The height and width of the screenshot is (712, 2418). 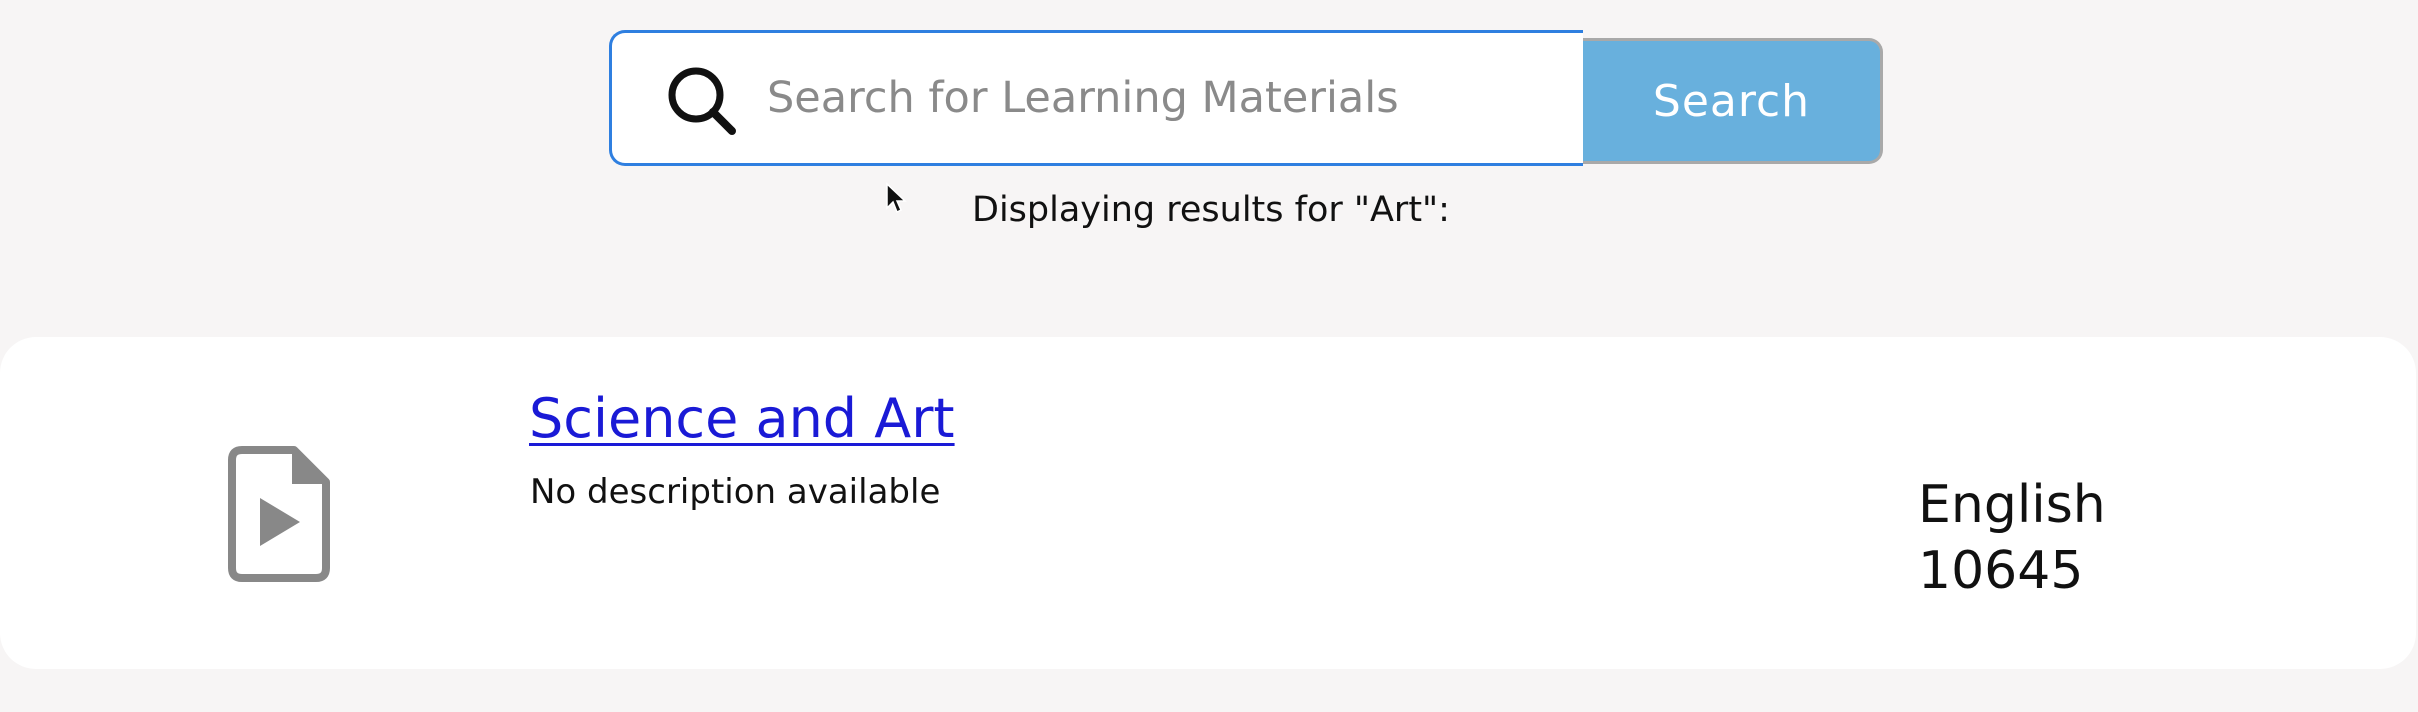 I want to click on result-title-link: Science and Art, so click(x=742, y=418).